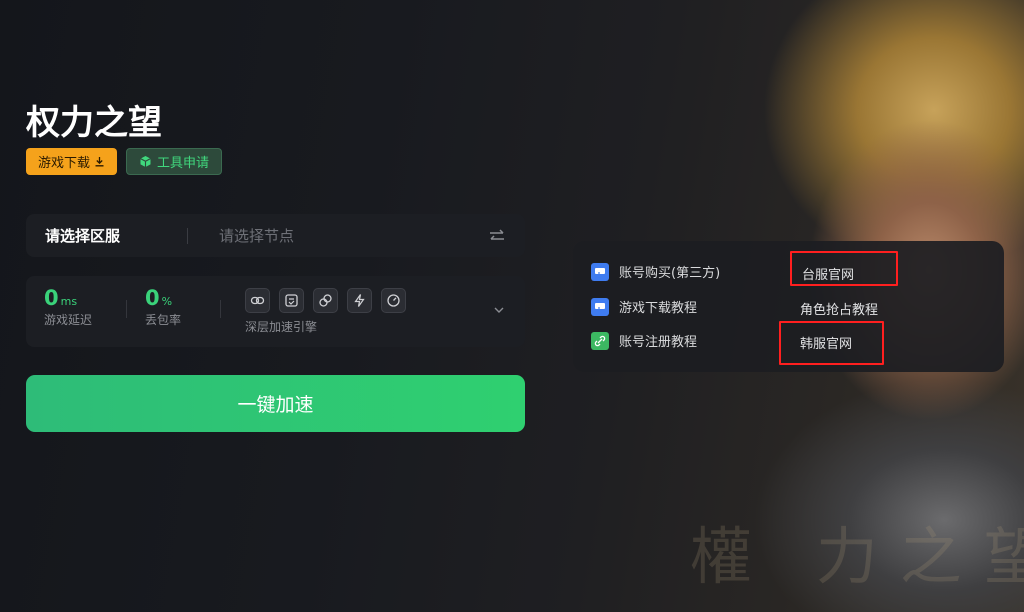  Describe the element at coordinates (600, 306) in the screenshot. I see `tutorial-icon` at that location.